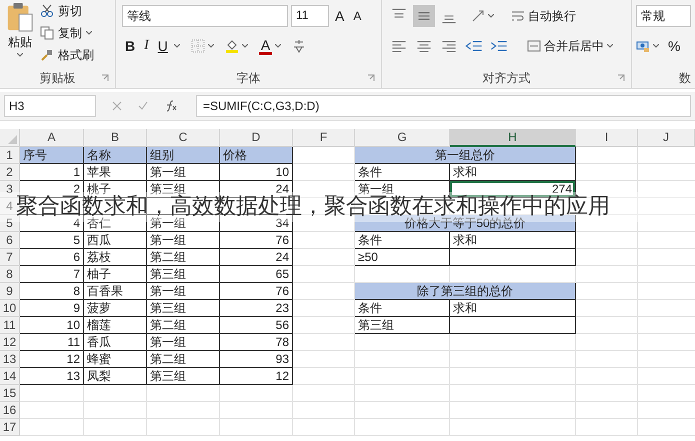 Image resolution: width=695 pixels, height=441 pixels. Describe the element at coordinates (52, 274) in the screenshot. I see `table-cell: 7` at that location.